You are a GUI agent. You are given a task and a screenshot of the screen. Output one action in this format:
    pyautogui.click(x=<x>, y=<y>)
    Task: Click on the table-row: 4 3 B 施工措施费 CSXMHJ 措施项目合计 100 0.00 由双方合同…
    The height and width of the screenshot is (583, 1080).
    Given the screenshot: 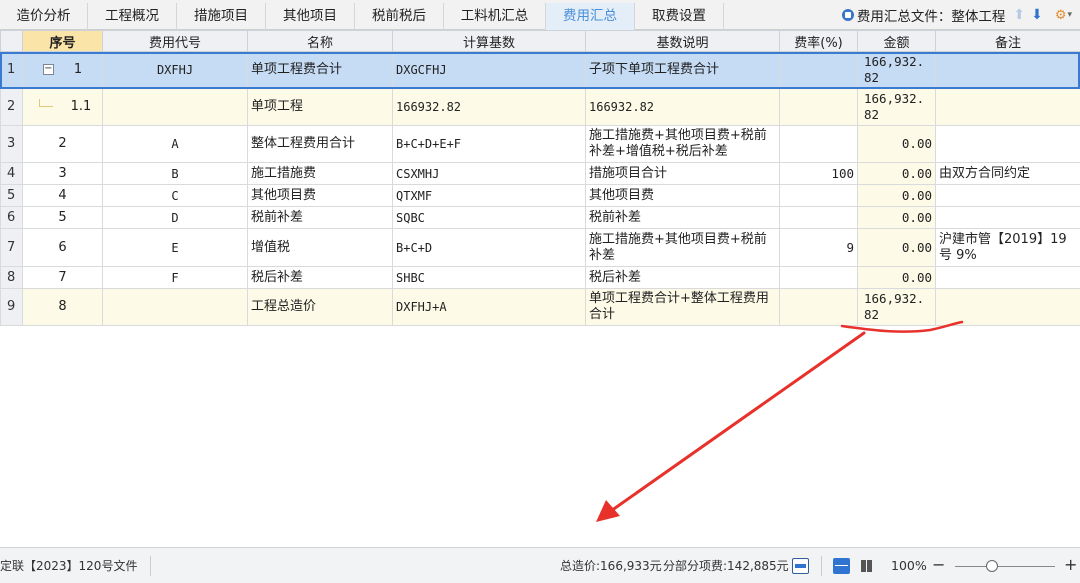 What is the action you would take?
    pyautogui.click(x=540, y=173)
    